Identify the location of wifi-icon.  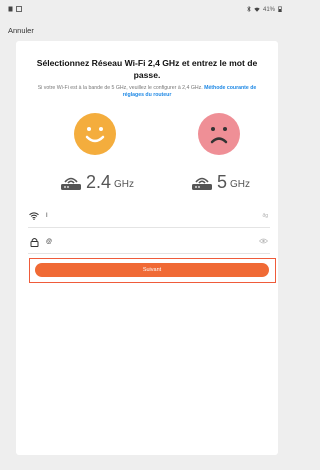
(34, 216).